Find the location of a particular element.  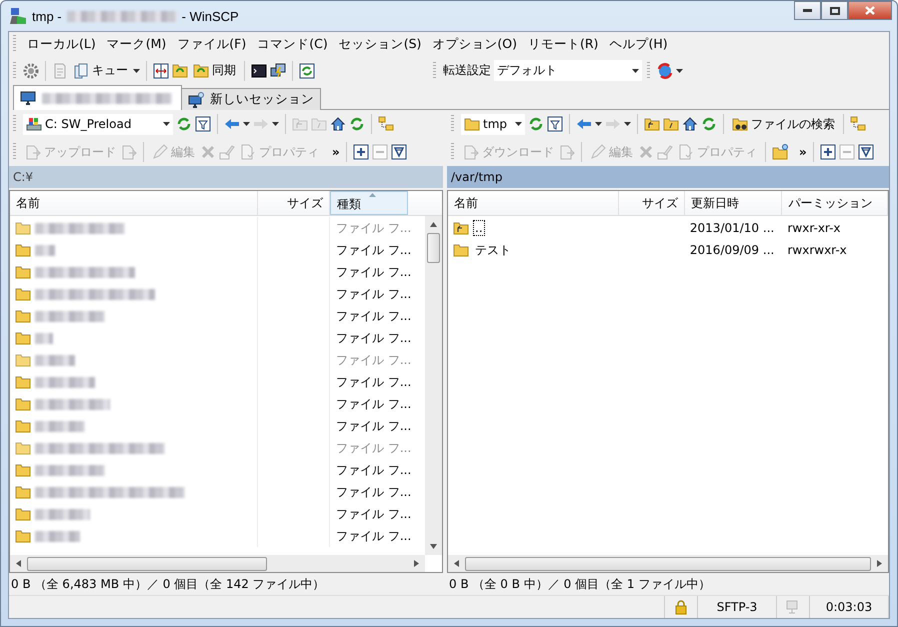

find-files-button: ファイルの検索 is located at coordinates (783, 124).